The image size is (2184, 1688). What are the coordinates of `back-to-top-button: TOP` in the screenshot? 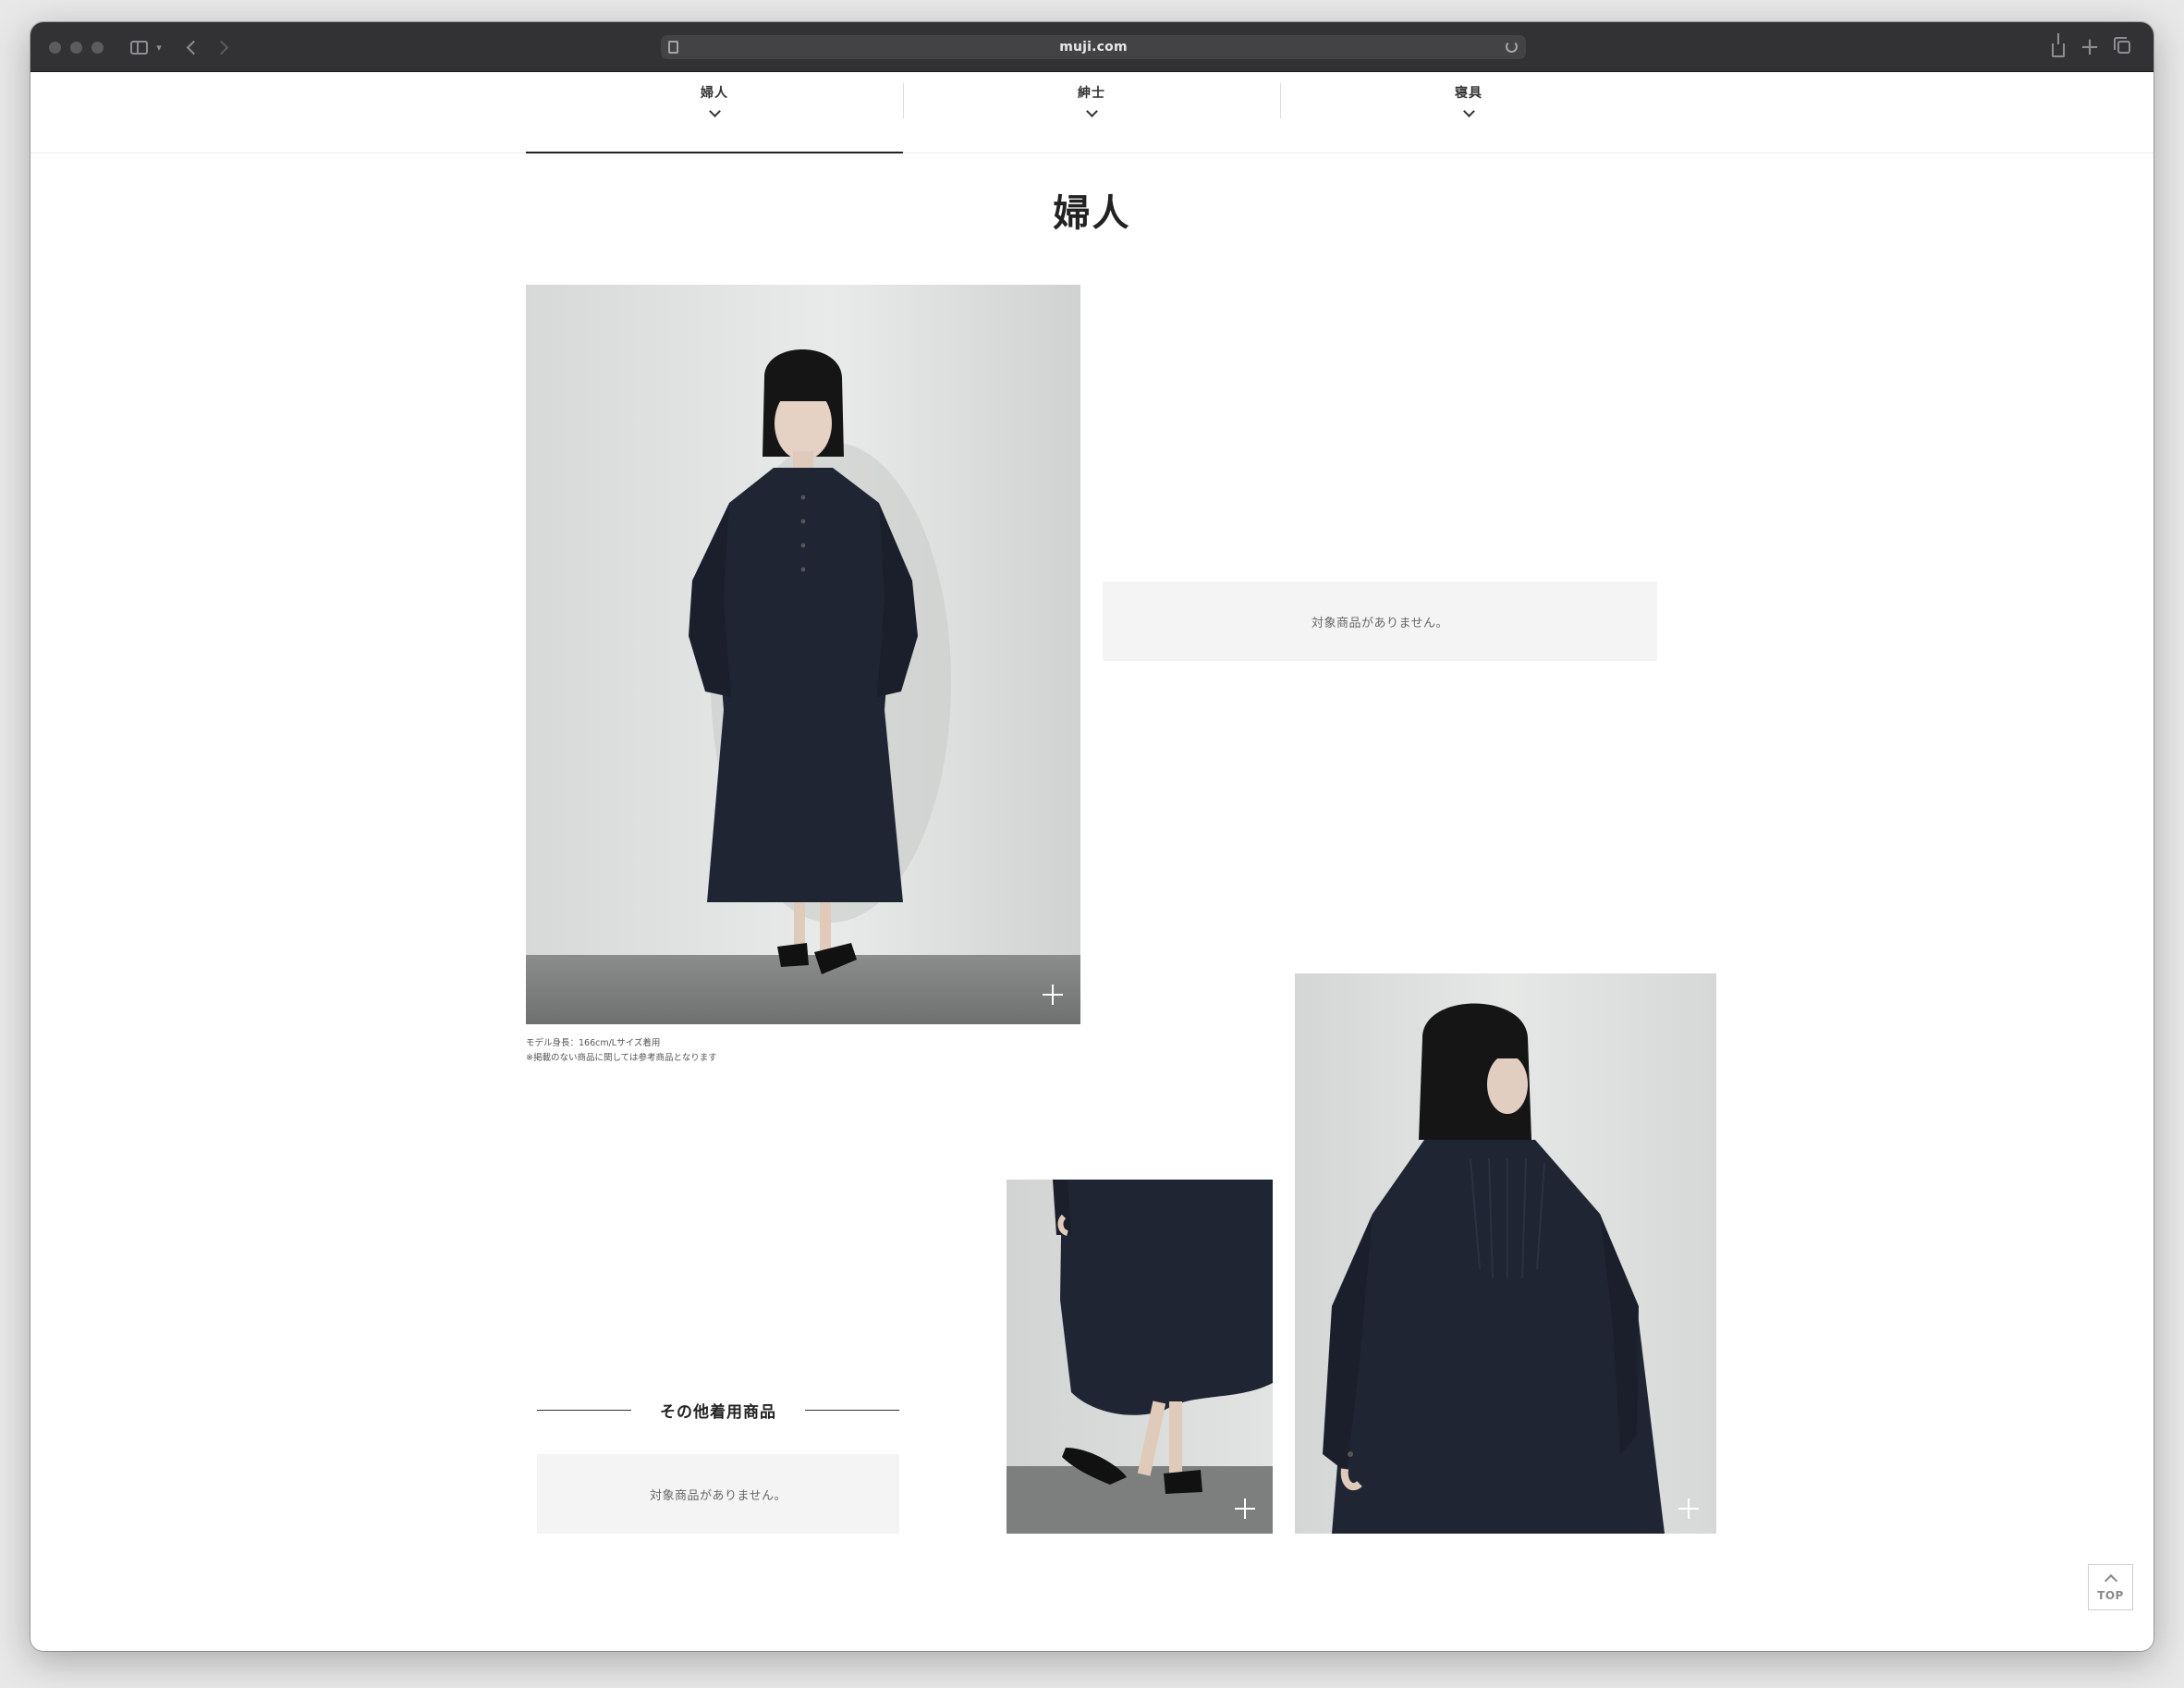 It's located at (2110, 1587).